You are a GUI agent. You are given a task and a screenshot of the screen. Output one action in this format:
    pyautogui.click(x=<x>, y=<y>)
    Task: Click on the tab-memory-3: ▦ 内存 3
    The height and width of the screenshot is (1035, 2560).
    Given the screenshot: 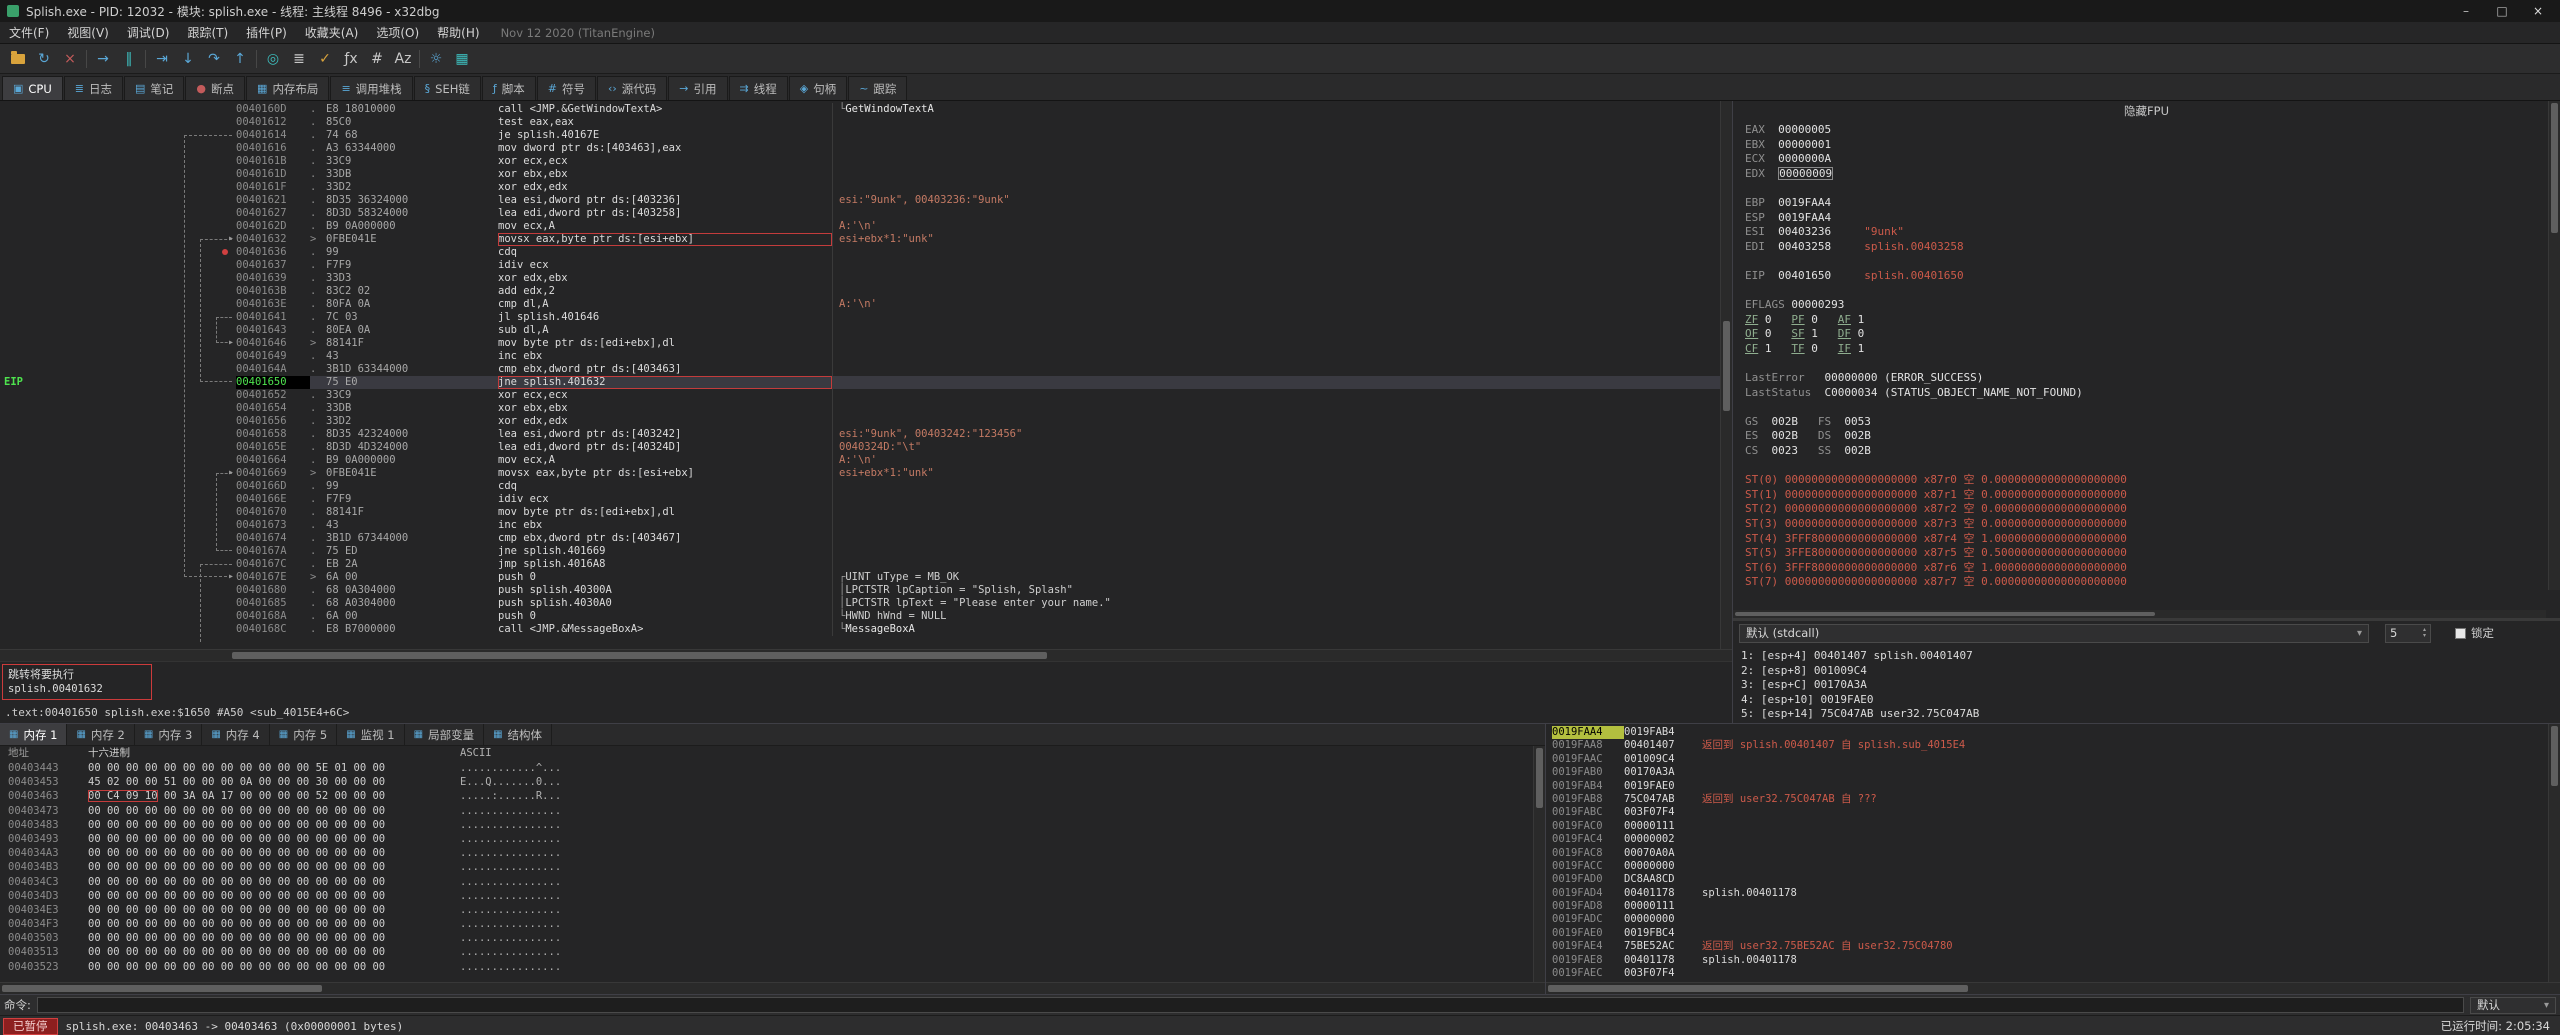 What is the action you would take?
    pyautogui.click(x=169, y=734)
    